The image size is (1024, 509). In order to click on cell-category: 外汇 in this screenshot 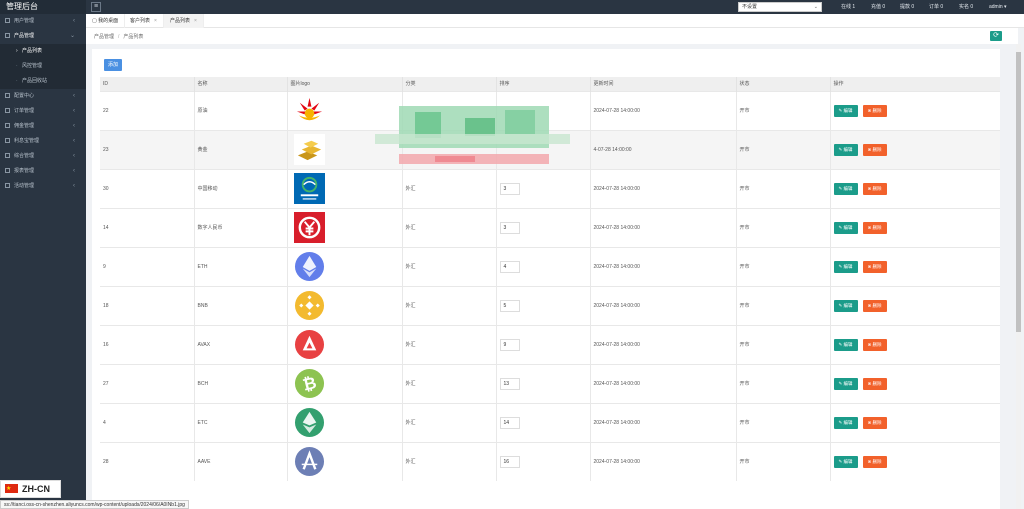, I will do `click(449, 227)`.